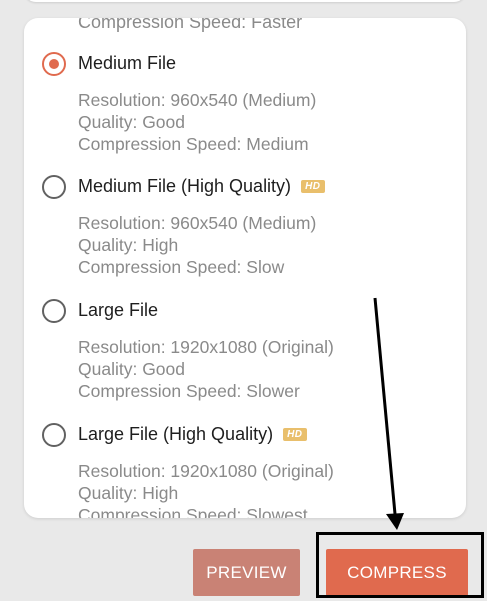  What do you see at coordinates (395, 521) in the screenshot?
I see `arrow-head` at bounding box center [395, 521].